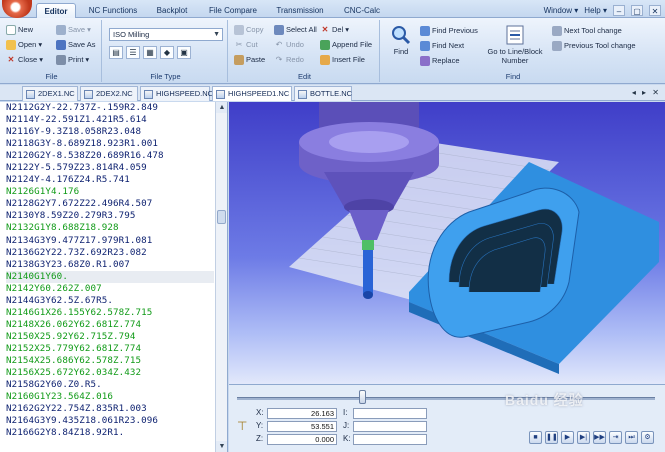  What do you see at coordinates (109, 93) in the screenshot?
I see `file-tab: 2DEX2.NC` at bounding box center [109, 93].